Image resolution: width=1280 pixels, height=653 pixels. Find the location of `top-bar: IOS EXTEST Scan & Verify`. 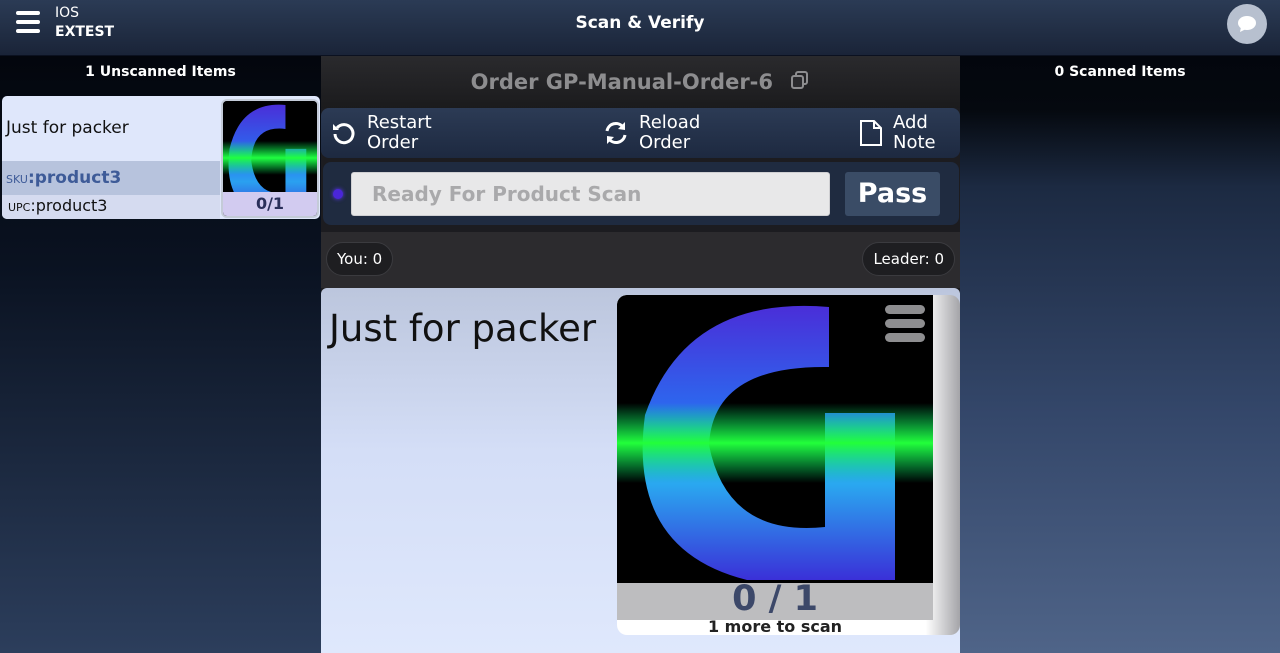

top-bar: IOS EXTEST Scan & Verify is located at coordinates (640, 28).